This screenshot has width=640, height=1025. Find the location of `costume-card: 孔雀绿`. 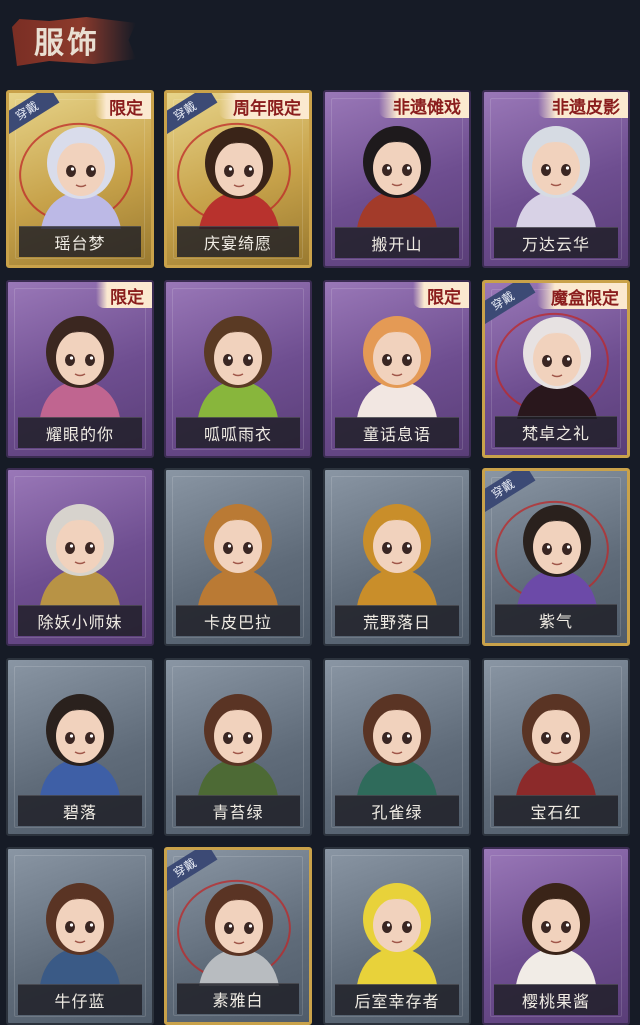

costume-card: 孔雀绿 is located at coordinates (397, 747).